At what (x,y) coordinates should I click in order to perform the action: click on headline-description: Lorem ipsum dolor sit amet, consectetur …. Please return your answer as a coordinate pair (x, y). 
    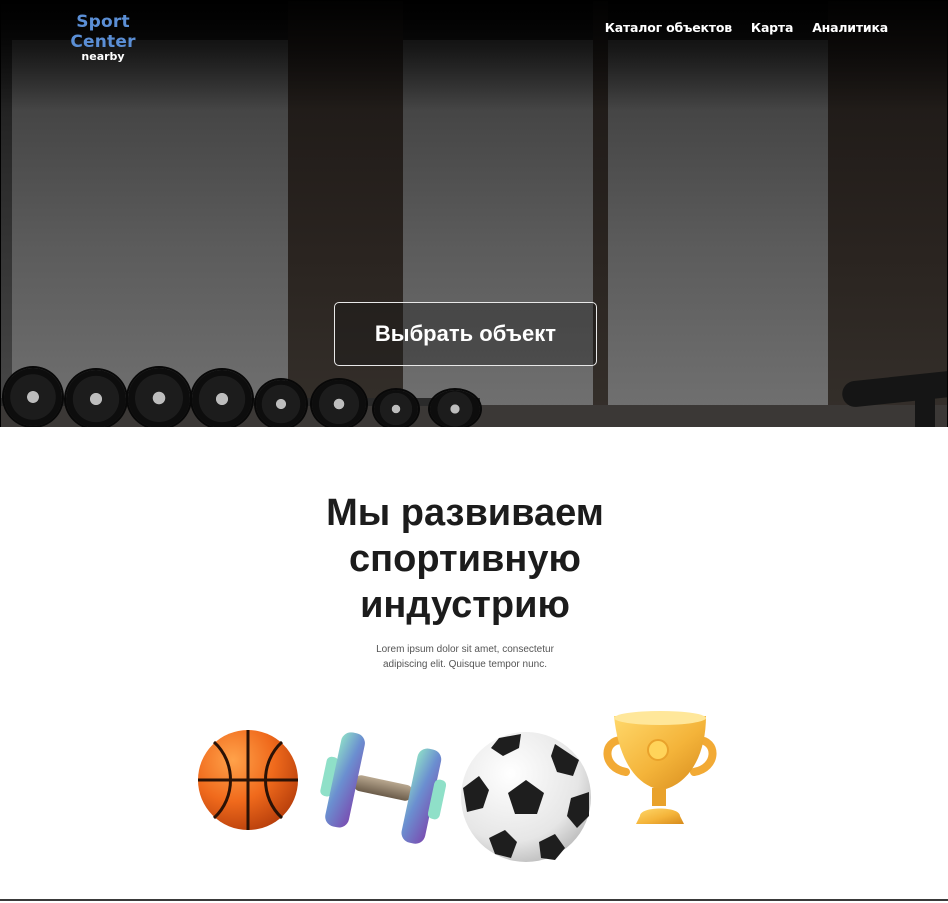
    Looking at the image, I should click on (465, 657).